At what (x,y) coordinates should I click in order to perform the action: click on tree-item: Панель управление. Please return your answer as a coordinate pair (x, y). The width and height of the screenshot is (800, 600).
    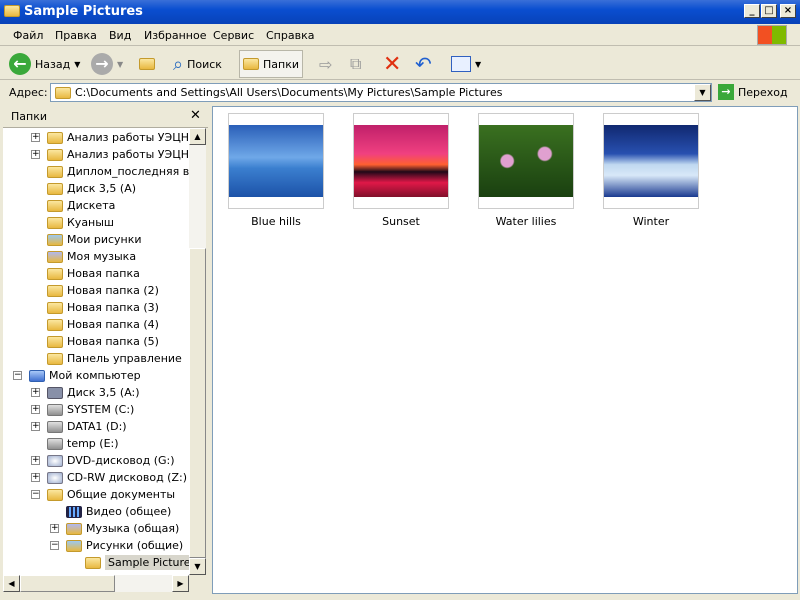
    Looking at the image, I should click on (114, 358).